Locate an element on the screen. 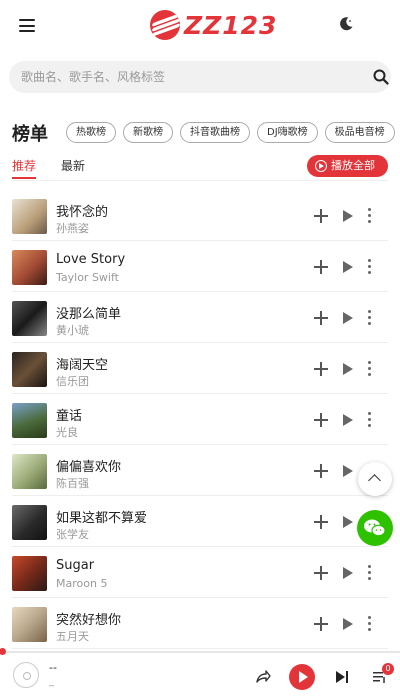 This screenshot has height=700, width=400. search-bar is located at coordinates (200, 77).